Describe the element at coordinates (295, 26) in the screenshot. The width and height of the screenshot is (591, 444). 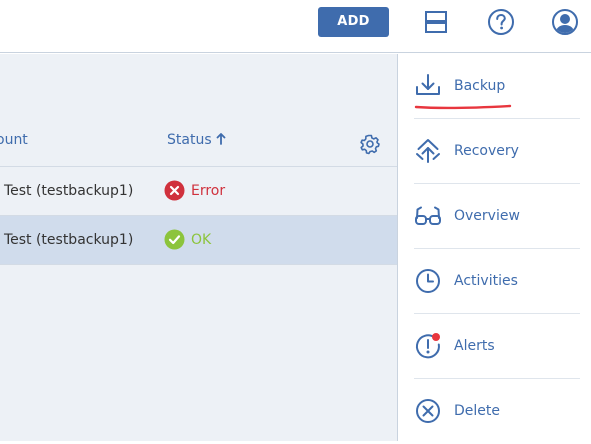
I see `top-bar: ADD` at that location.